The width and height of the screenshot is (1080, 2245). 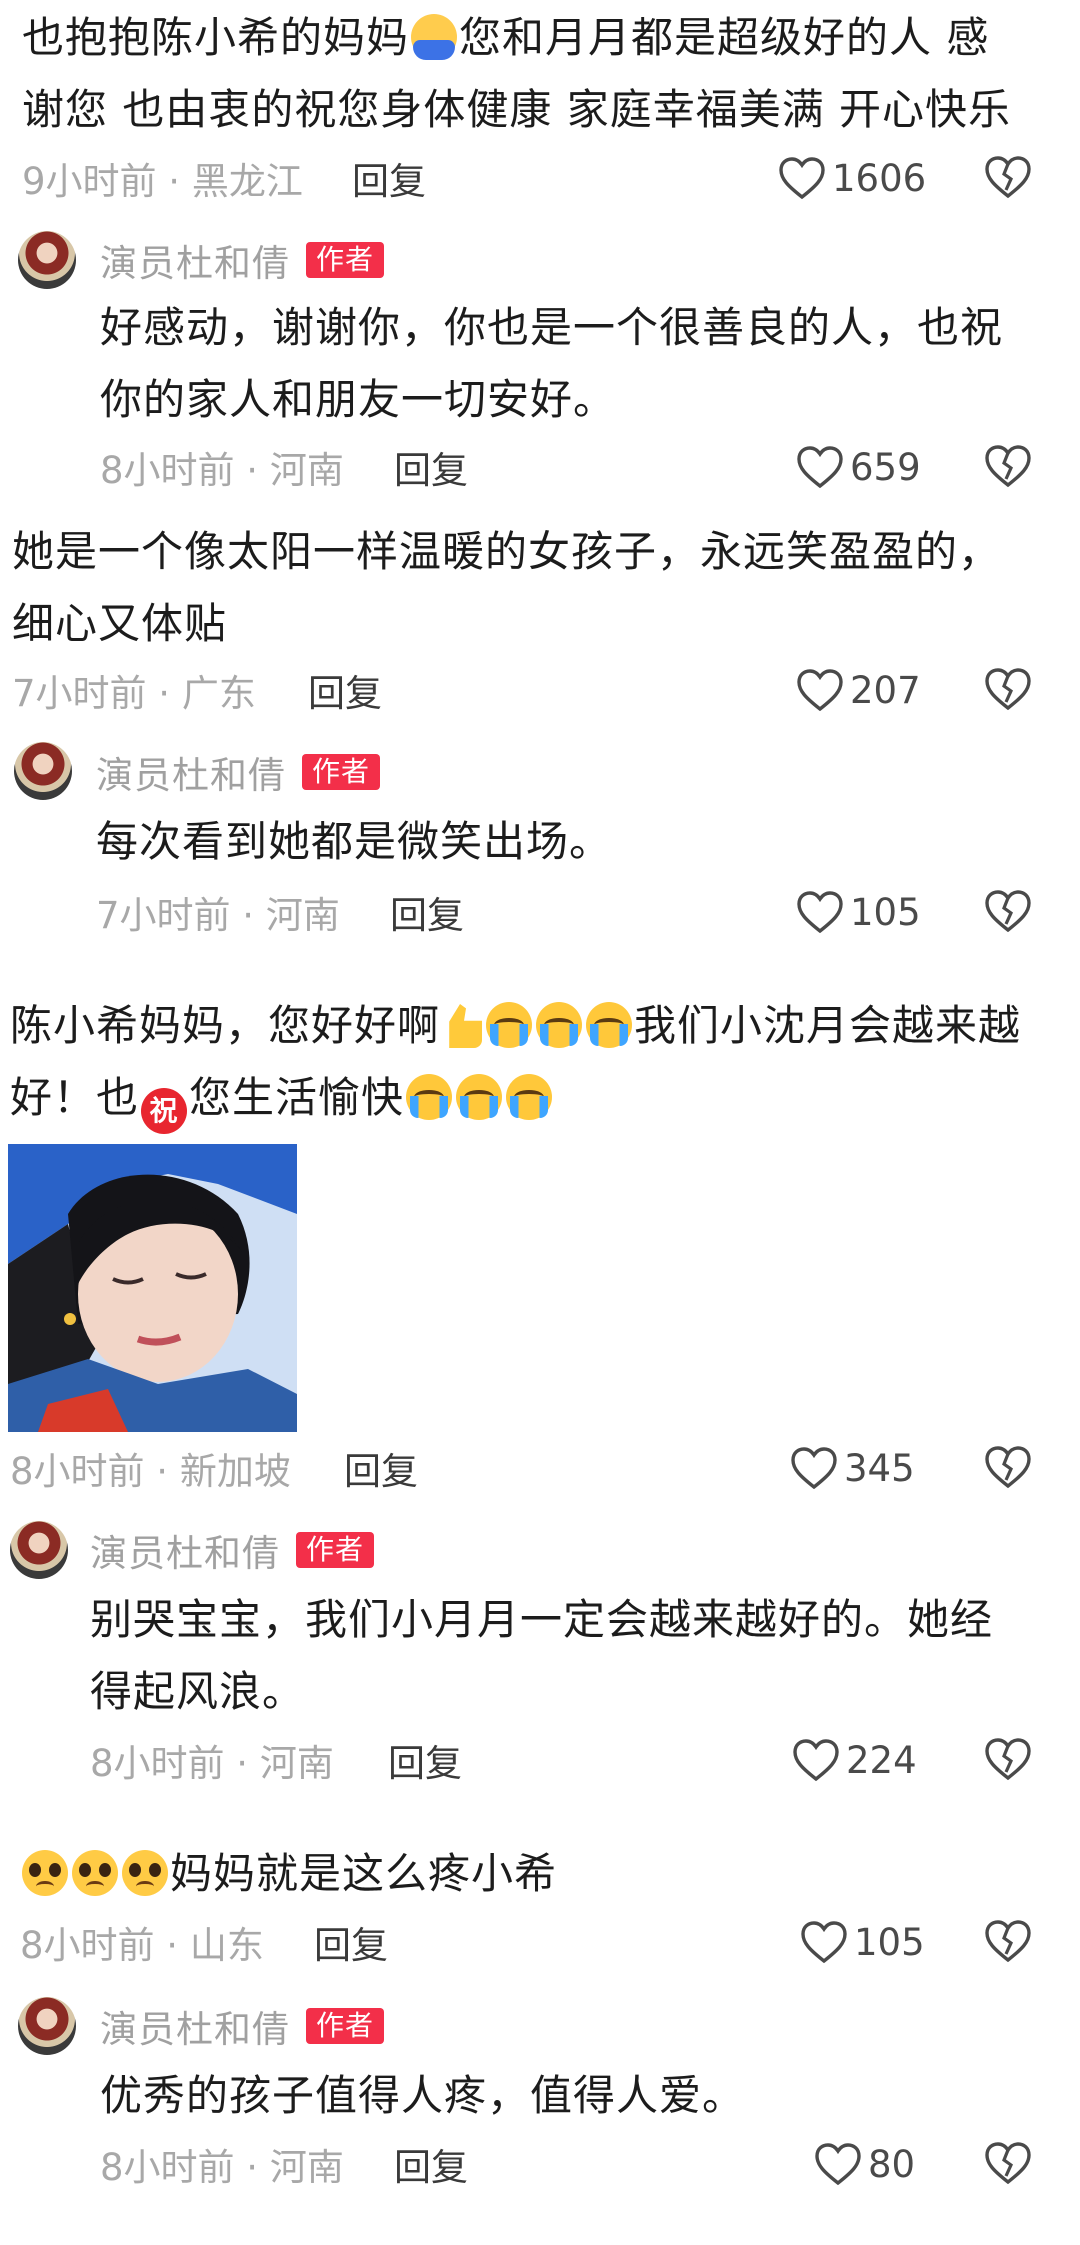 I want to click on like-button: 80, so click(x=864, y=2164).